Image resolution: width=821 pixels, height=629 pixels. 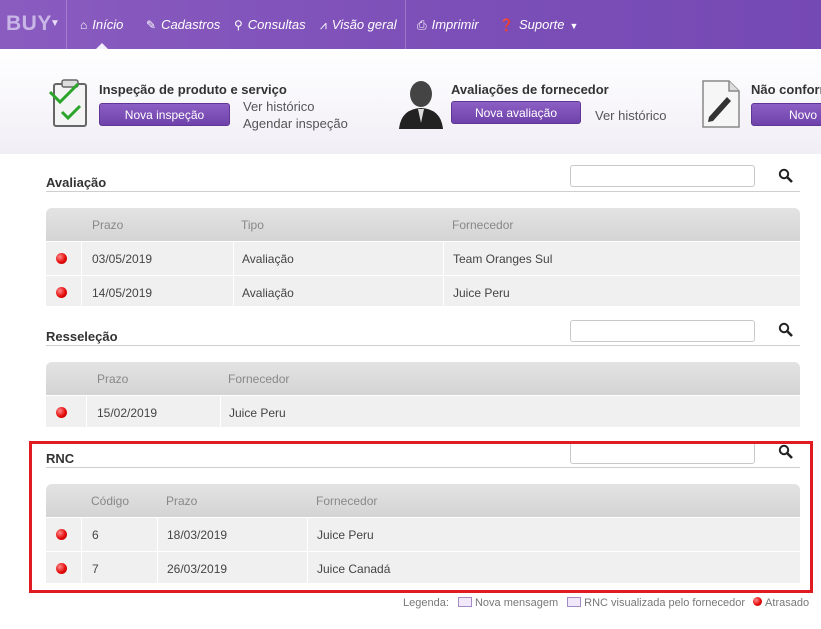 What do you see at coordinates (323, 25) in the screenshot?
I see `chart-icon: ⩘` at bounding box center [323, 25].